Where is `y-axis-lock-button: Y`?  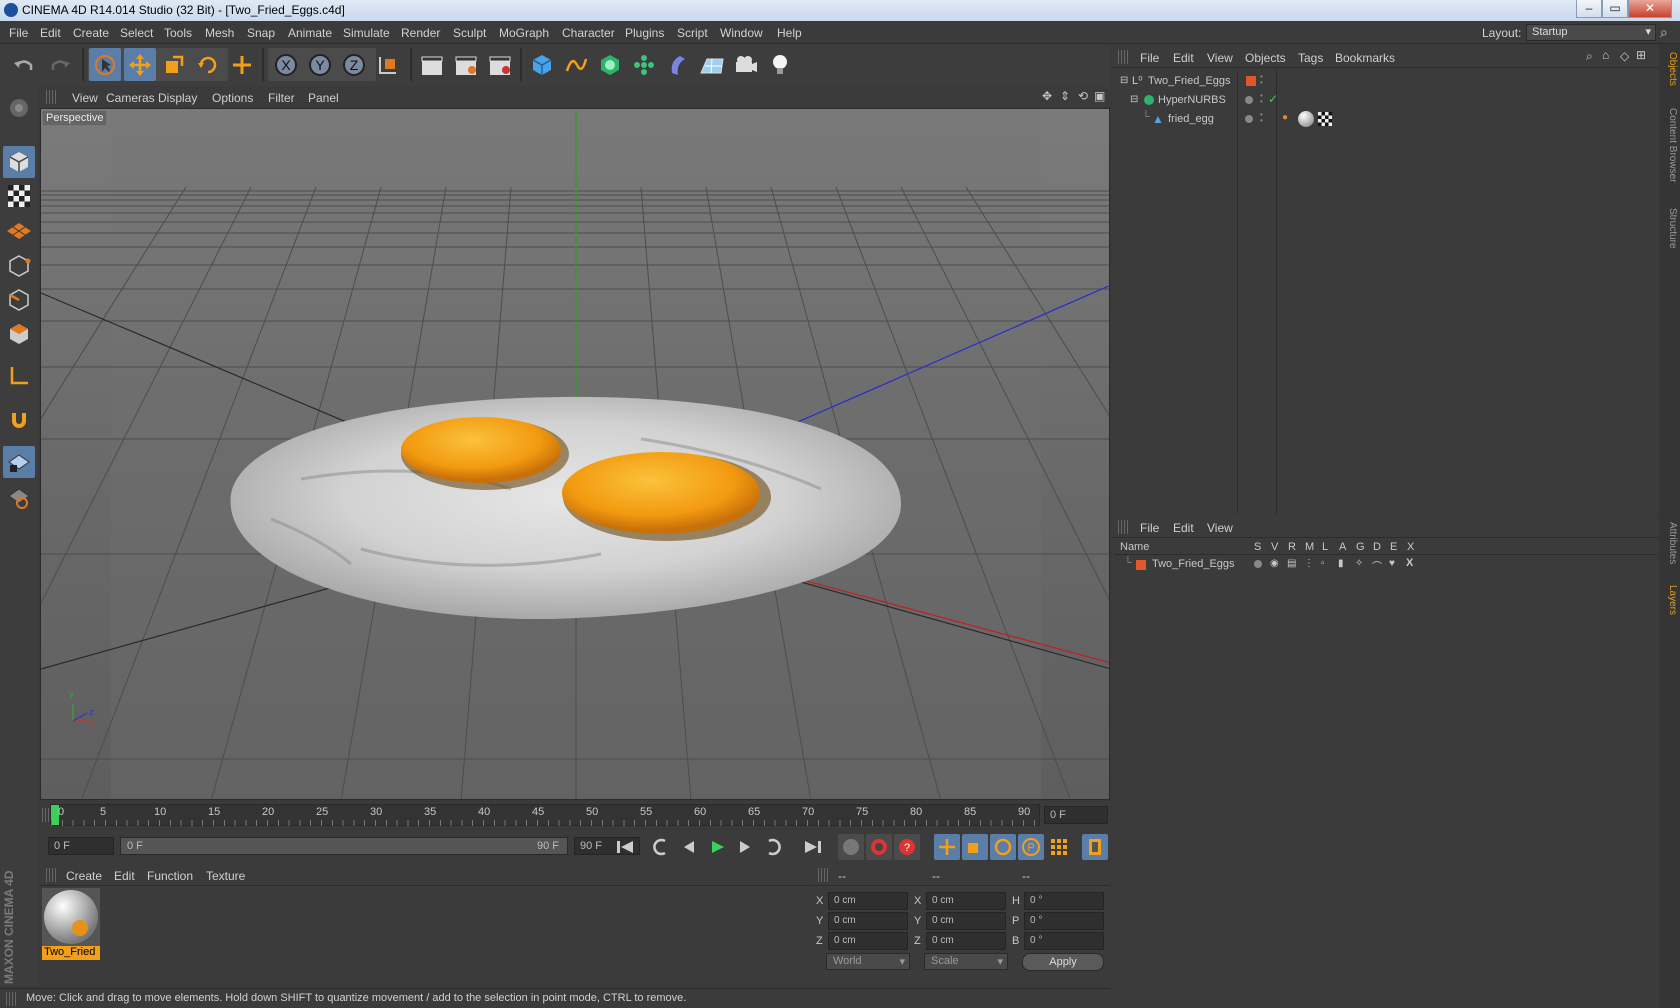 y-axis-lock-button: Y is located at coordinates (320, 64).